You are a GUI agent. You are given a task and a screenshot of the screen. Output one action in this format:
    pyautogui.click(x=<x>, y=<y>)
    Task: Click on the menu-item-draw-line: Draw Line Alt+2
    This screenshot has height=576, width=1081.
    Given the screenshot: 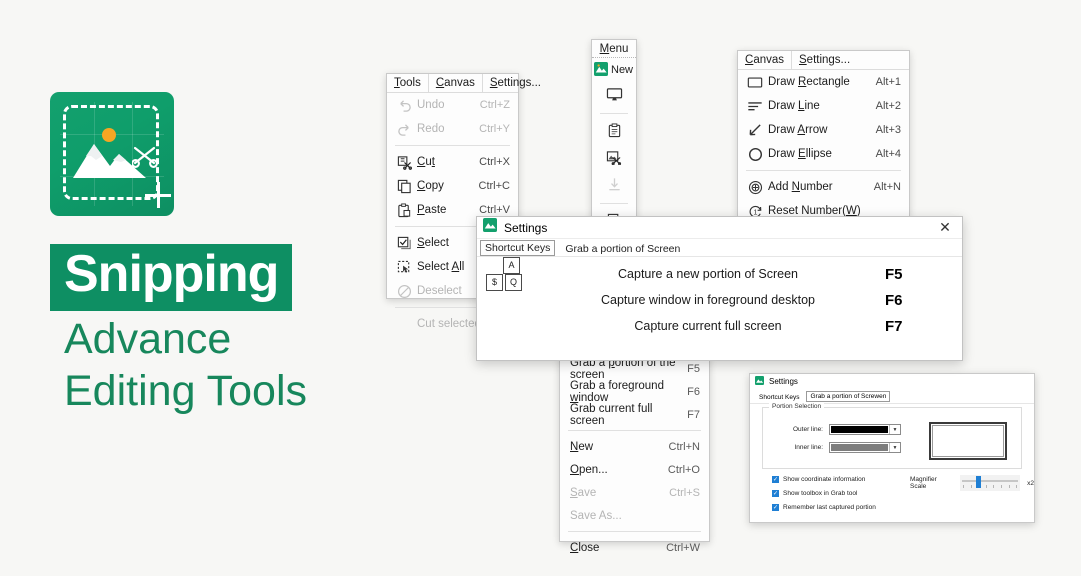 What is the action you would take?
    pyautogui.click(x=823, y=106)
    